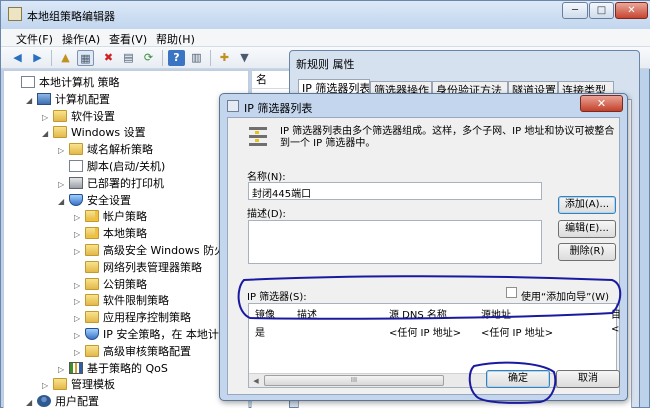 The height and width of the screenshot is (408, 650). I want to click on table-row: 是 <任何 IP 地址> <任何 IP 地址> <, so click(434, 330).